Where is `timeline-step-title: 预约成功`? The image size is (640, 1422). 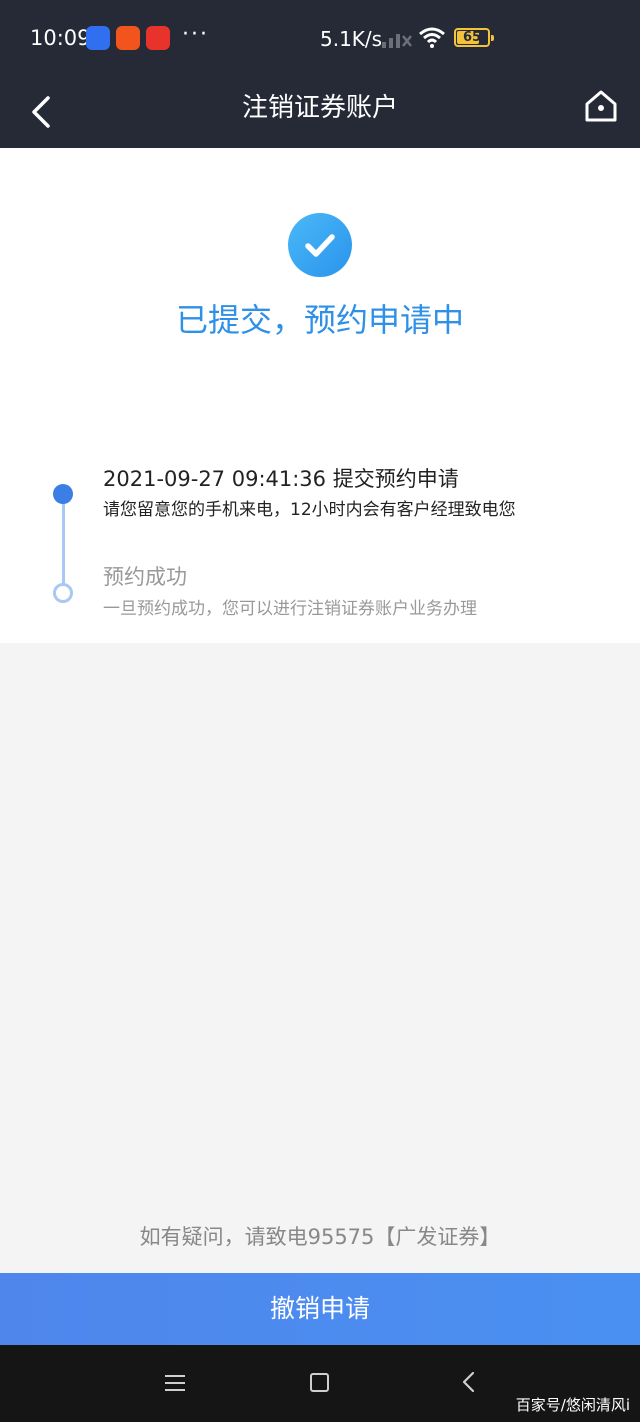 timeline-step-title: 预约成功 is located at coordinates (145, 577).